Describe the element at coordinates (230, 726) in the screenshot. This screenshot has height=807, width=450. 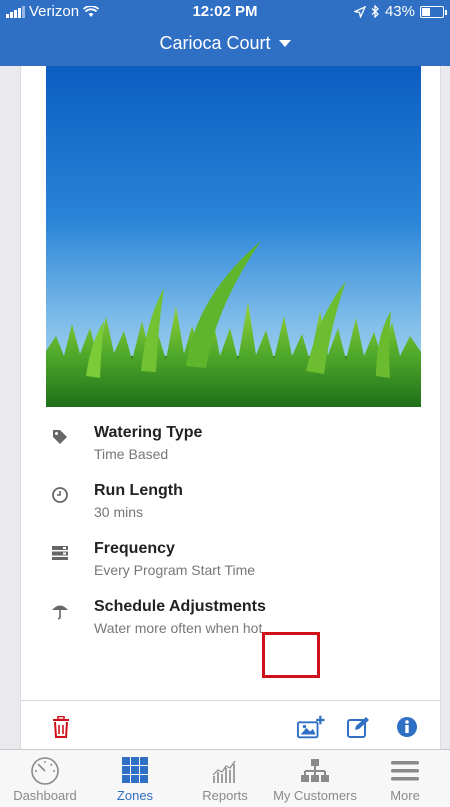
I see `zone-action-bar` at that location.